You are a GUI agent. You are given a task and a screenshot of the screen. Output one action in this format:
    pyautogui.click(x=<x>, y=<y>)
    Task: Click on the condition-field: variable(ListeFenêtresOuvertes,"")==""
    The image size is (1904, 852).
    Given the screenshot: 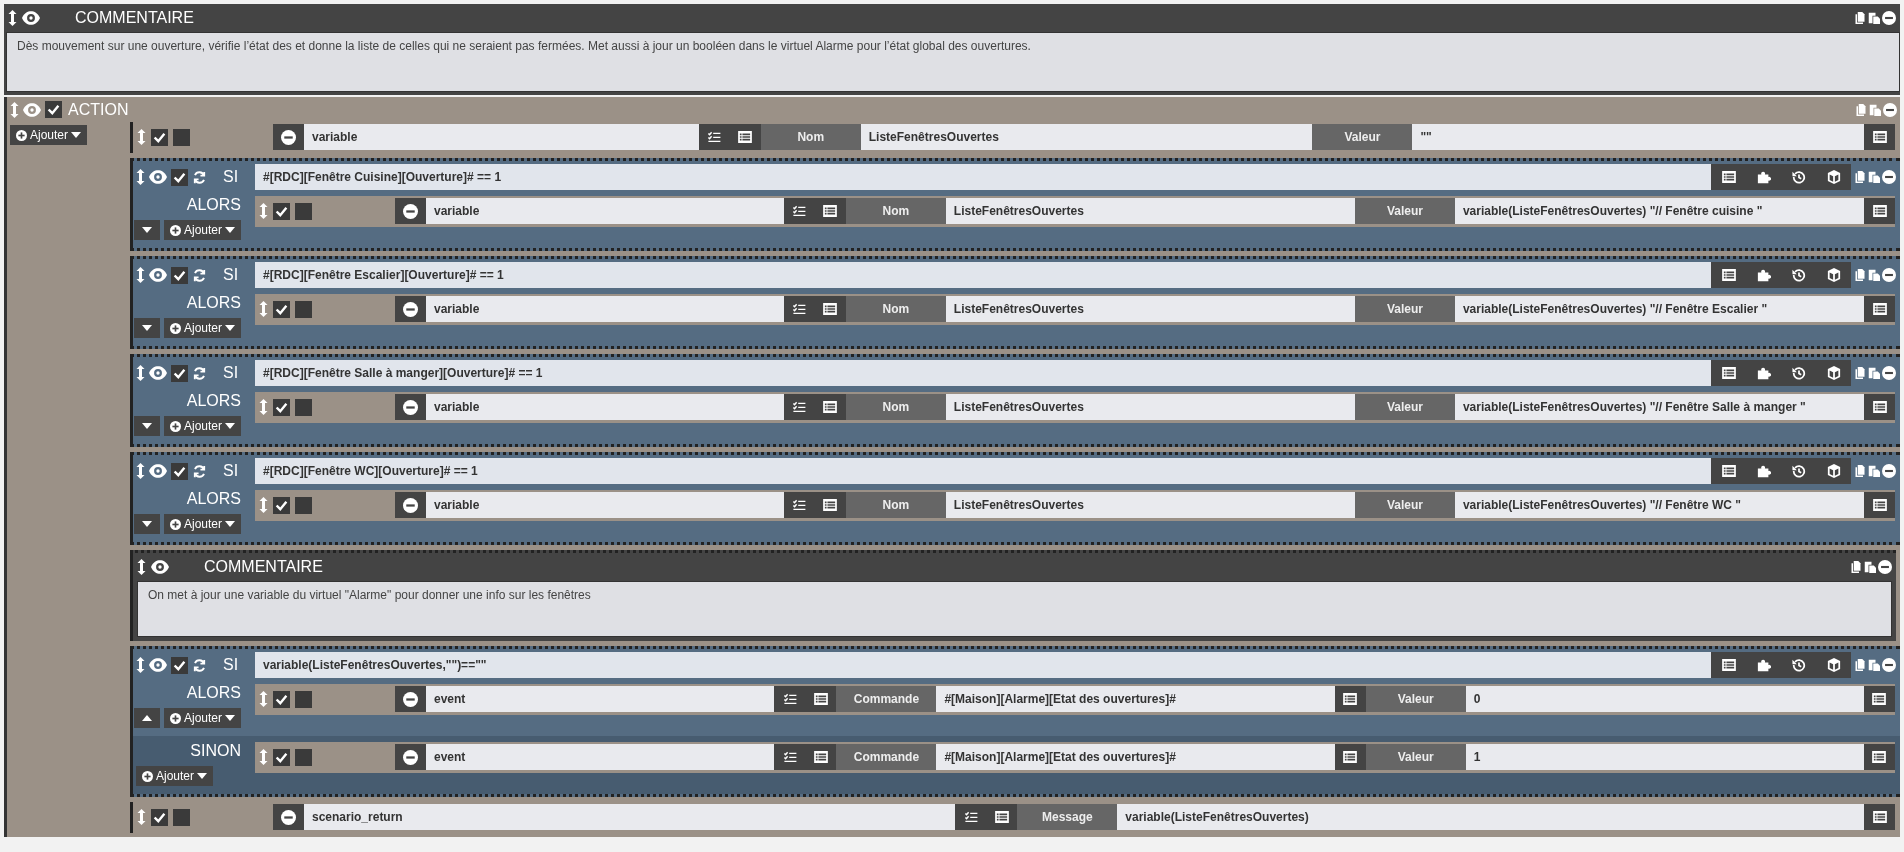 What is the action you would take?
    pyautogui.click(x=983, y=665)
    